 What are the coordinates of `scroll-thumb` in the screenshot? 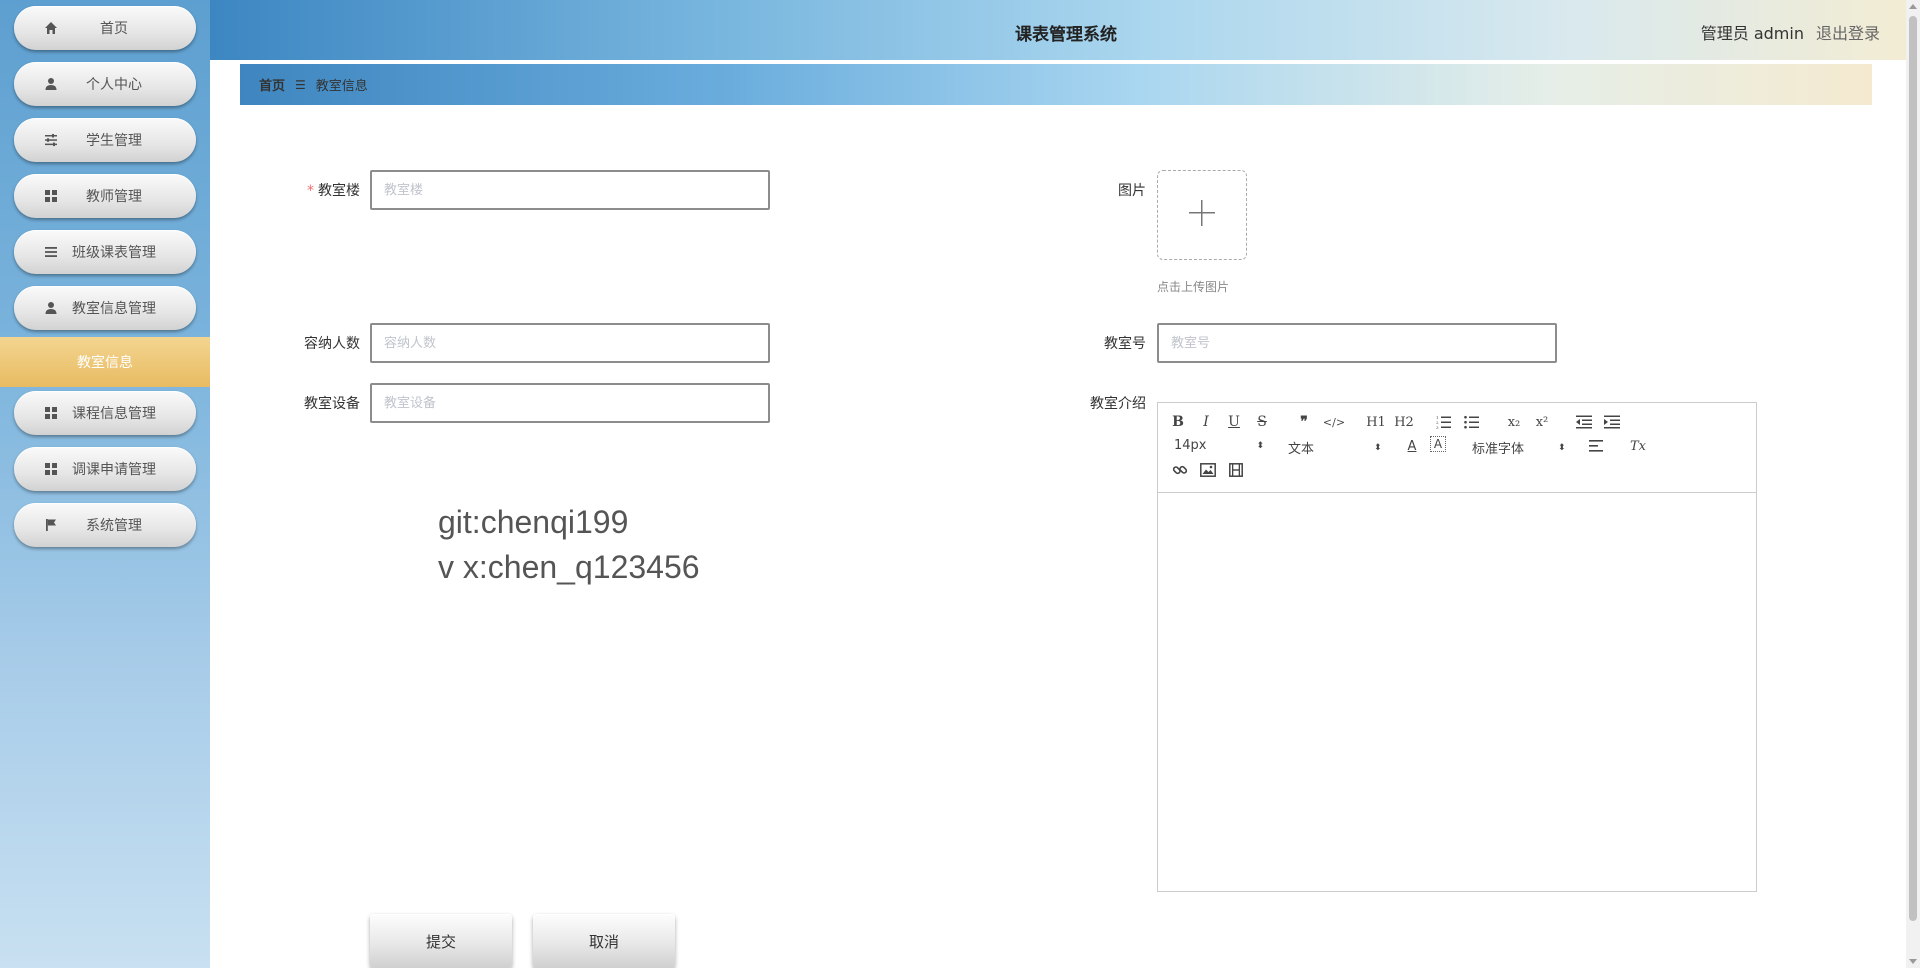 It's located at (1913, 468).